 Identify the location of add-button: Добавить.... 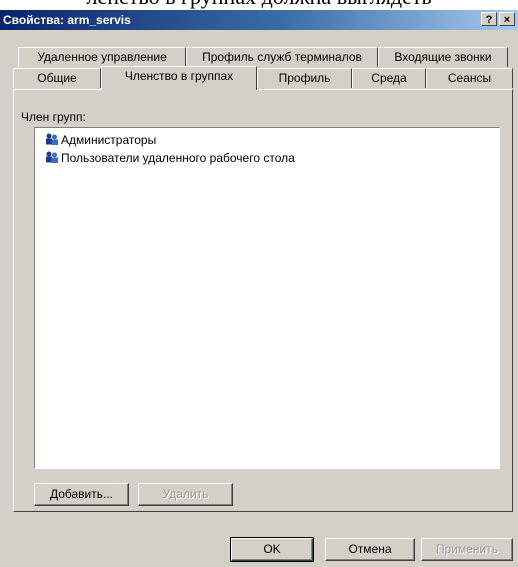
(81, 494).